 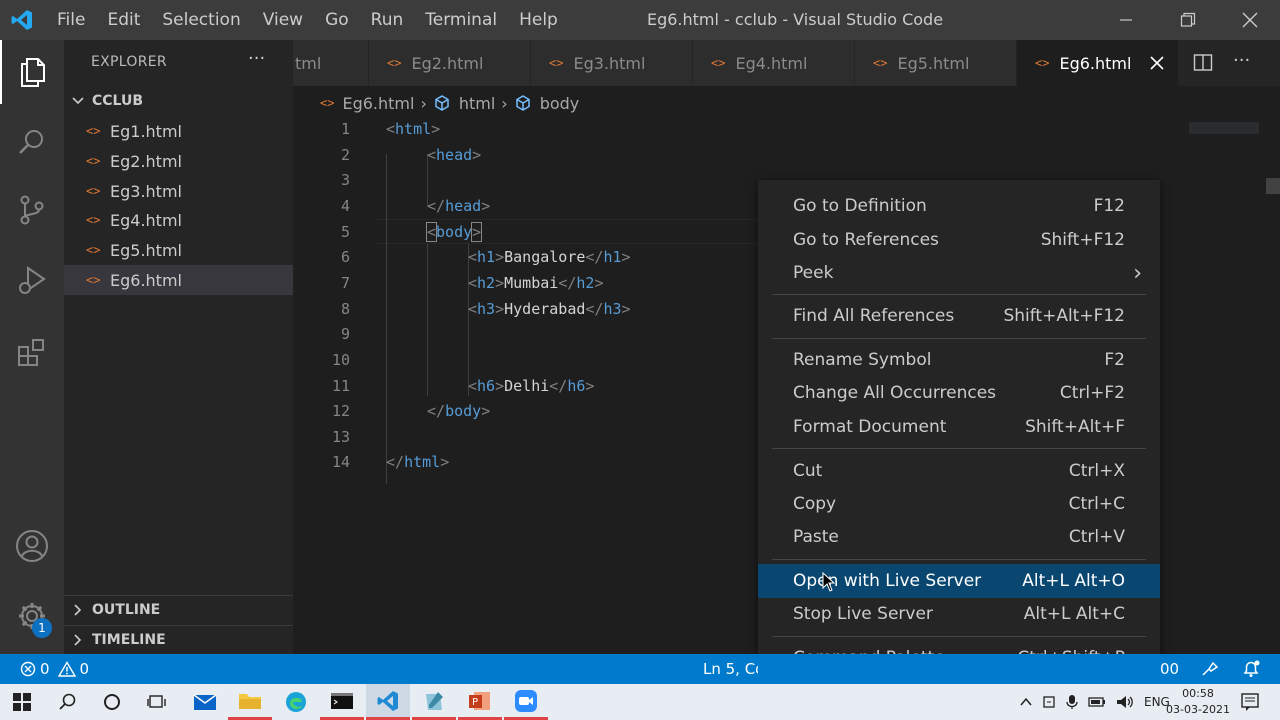 I want to click on menu-go: Go, so click(x=337, y=20).